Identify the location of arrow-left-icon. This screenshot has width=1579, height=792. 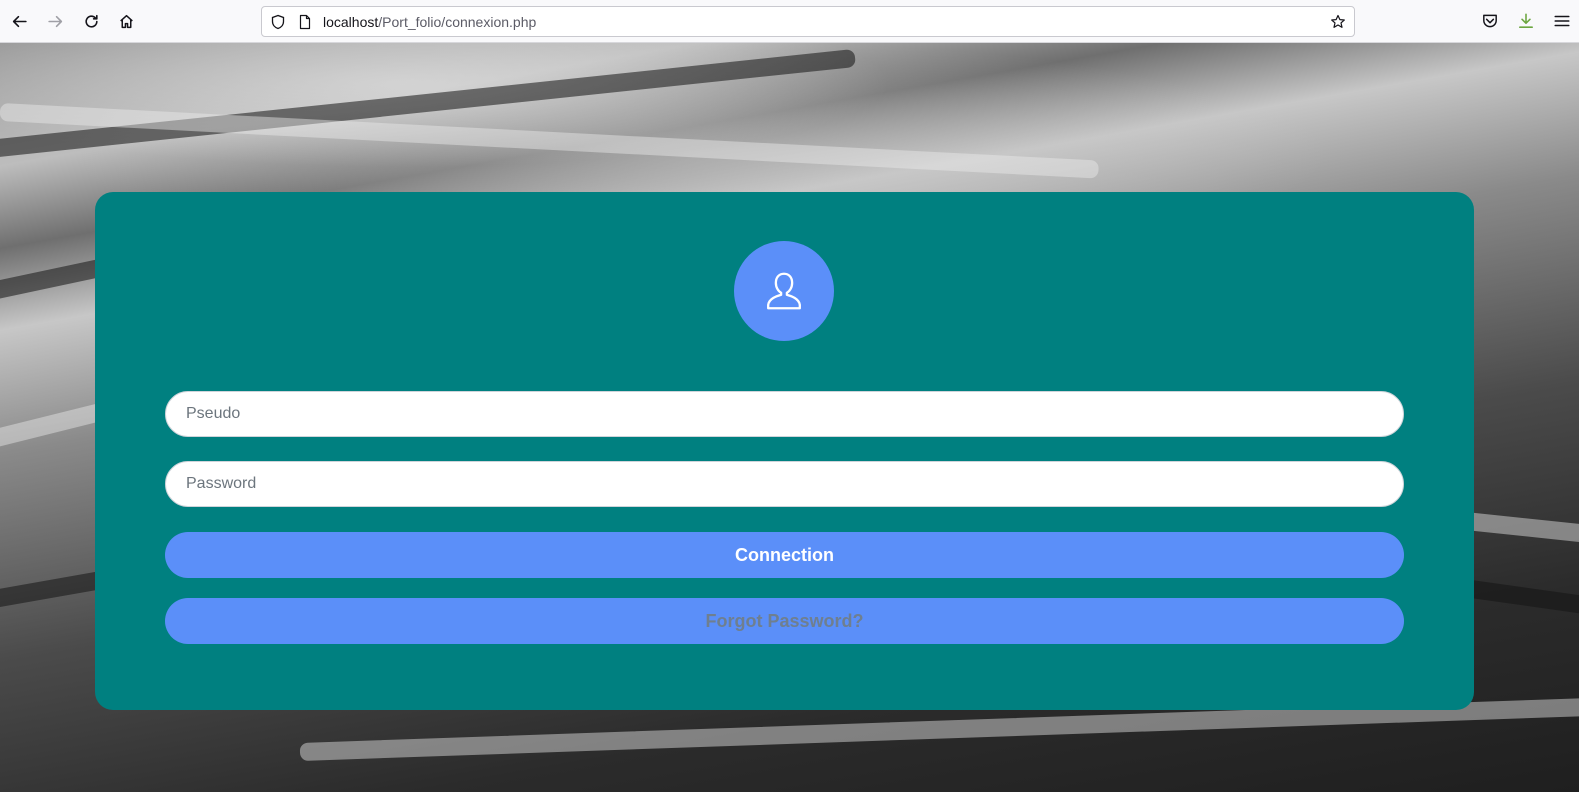
(19, 21).